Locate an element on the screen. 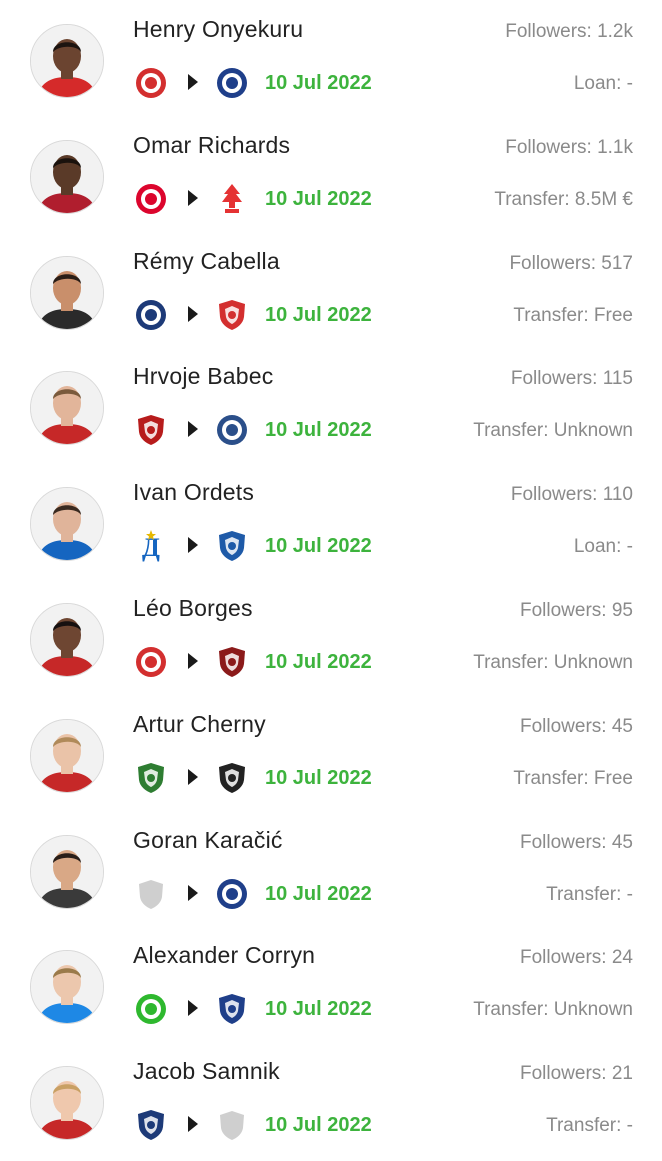  lille-crest-icon is located at coordinates (232, 315).